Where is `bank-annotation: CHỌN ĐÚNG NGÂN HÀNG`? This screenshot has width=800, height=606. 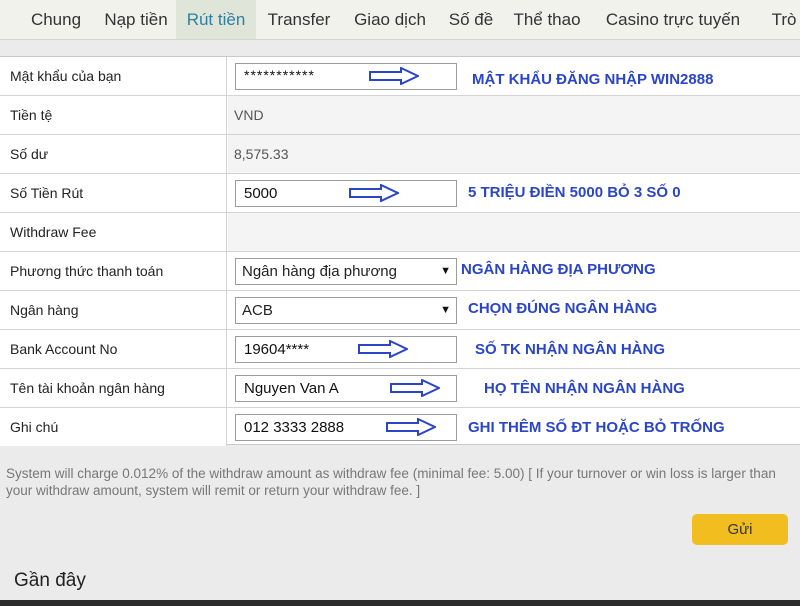
bank-annotation: CHỌN ĐÚNG NGÂN HÀNG is located at coordinates (563, 308).